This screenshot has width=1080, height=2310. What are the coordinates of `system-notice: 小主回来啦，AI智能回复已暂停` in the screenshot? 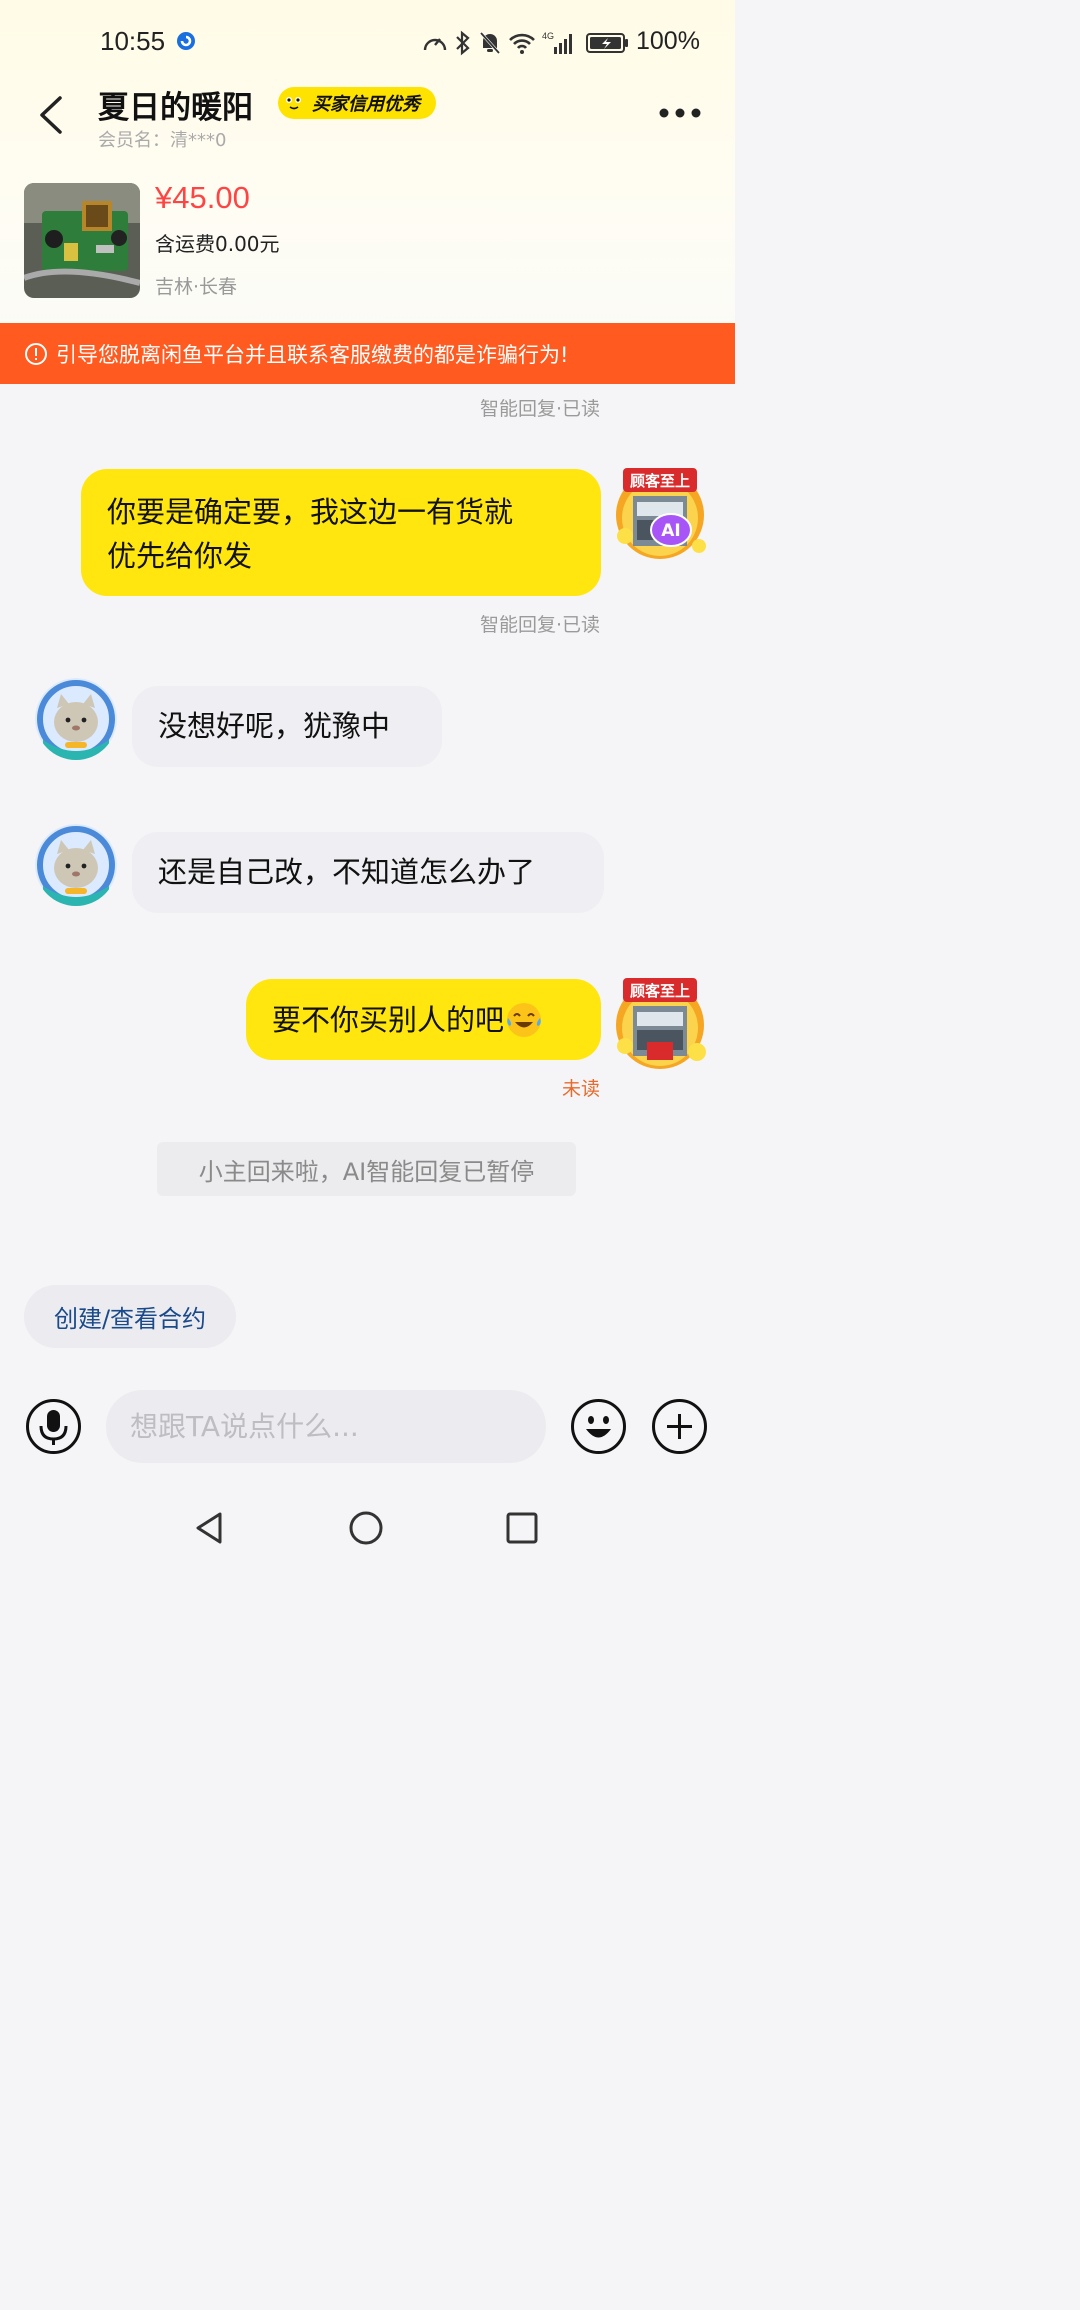 It's located at (366, 1169).